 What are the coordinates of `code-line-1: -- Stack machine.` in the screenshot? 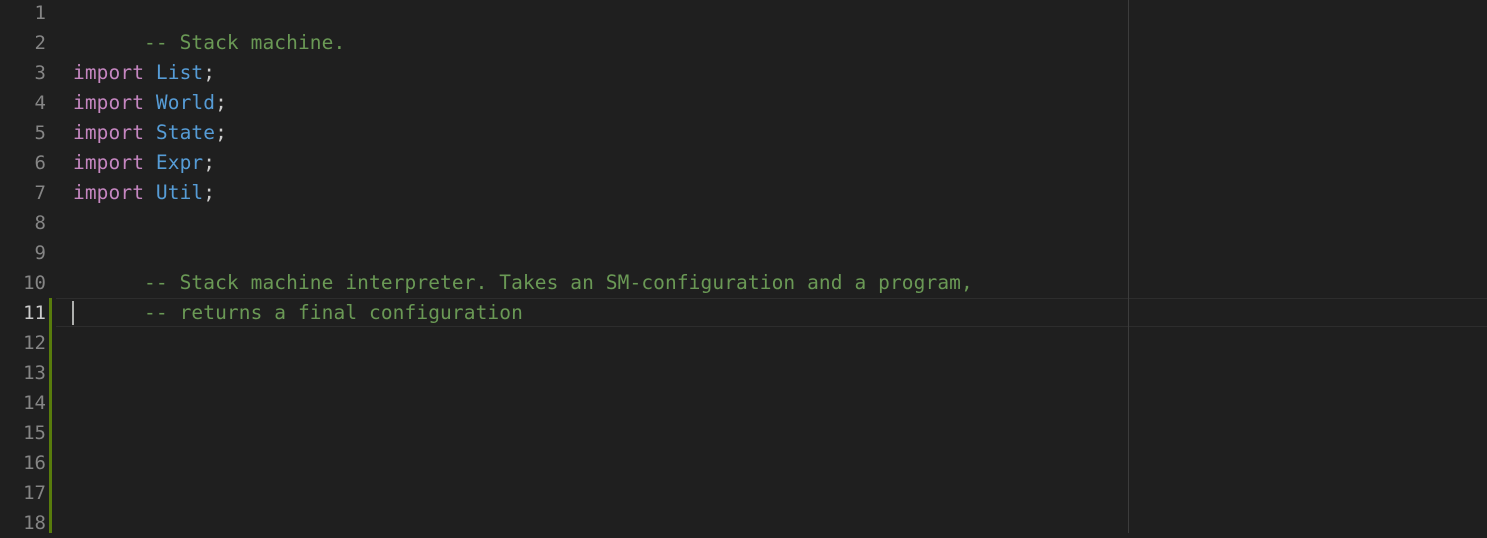 It's located at (209, 27).